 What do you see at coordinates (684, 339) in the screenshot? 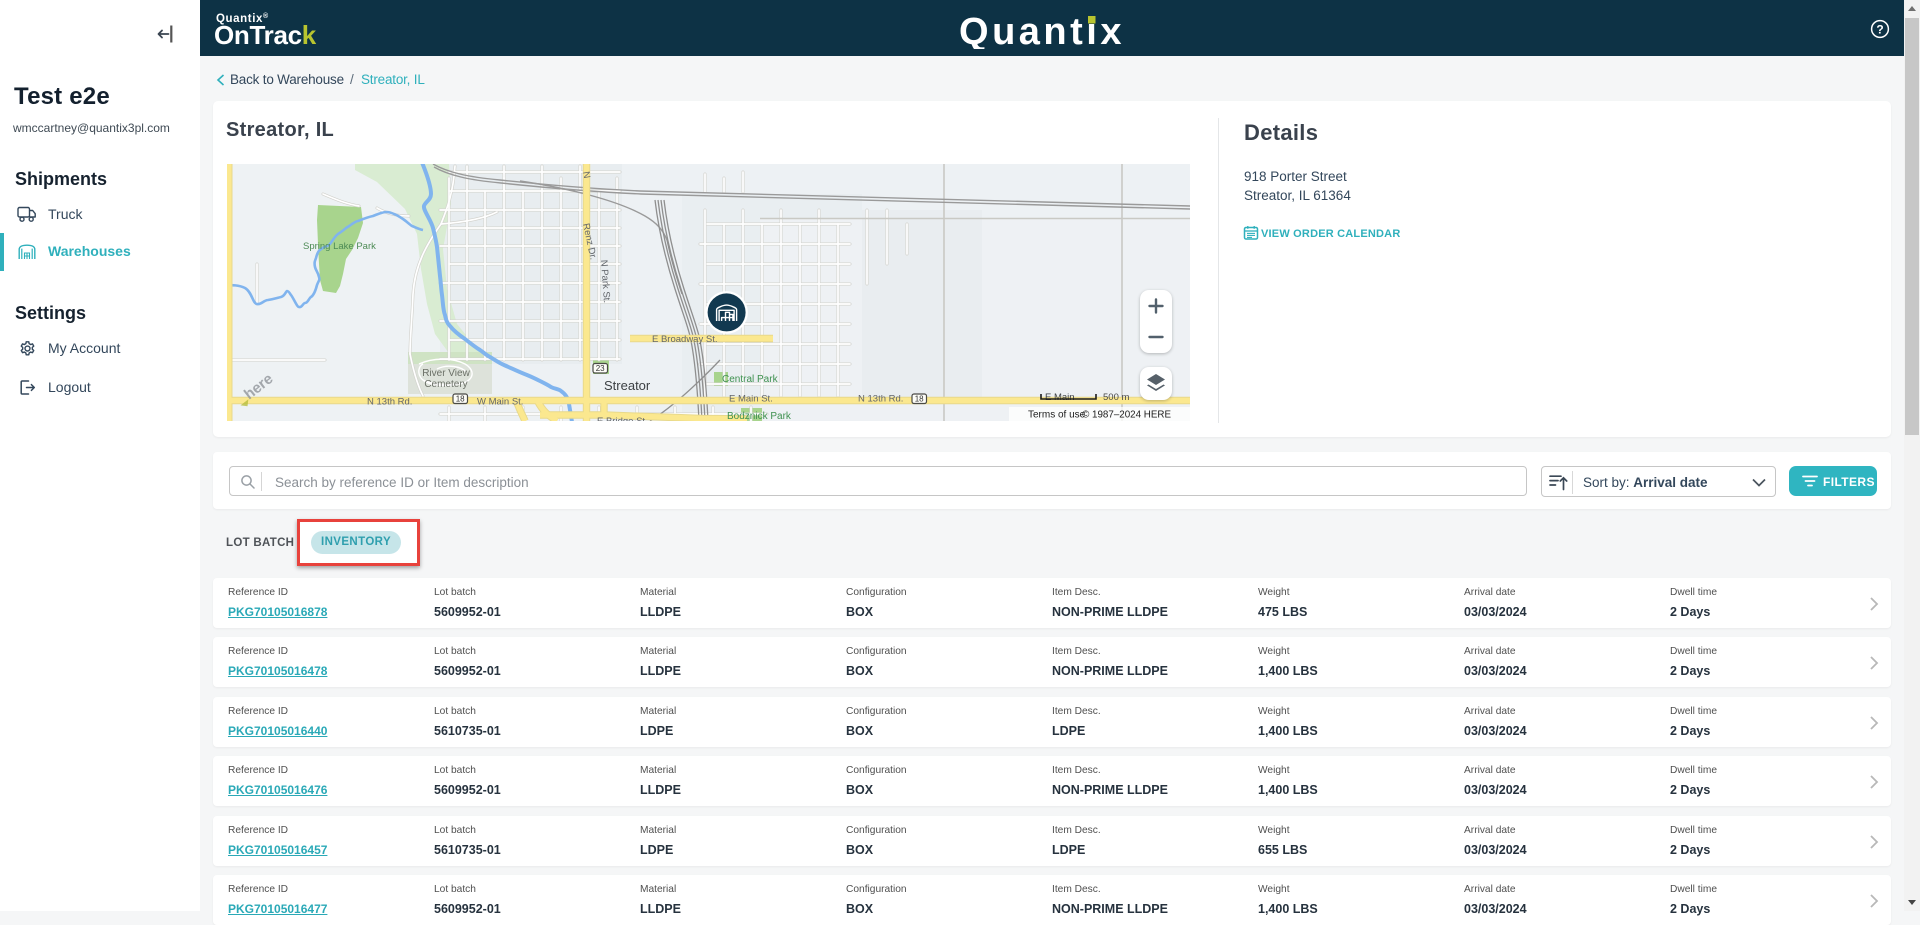
I see `svg-text: E Broadway St.` at bounding box center [684, 339].